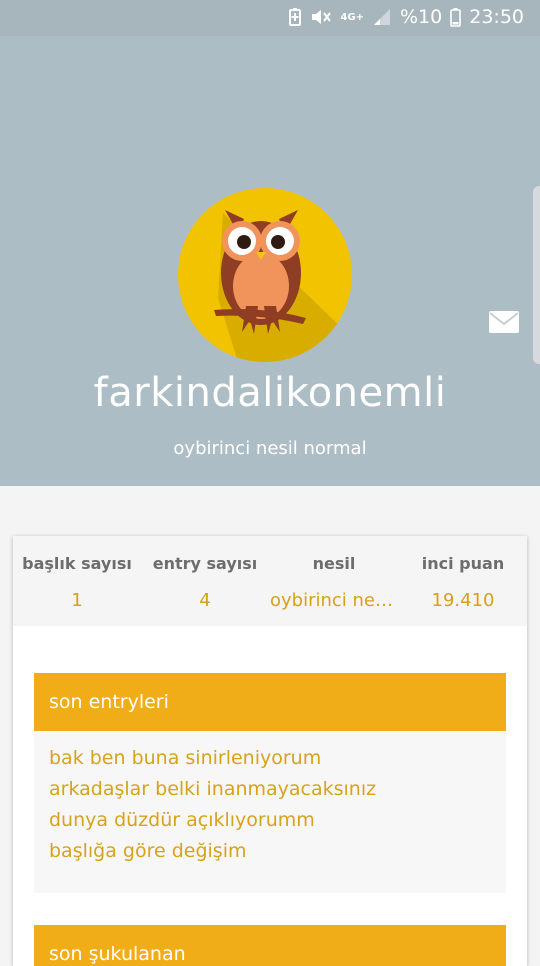 The height and width of the screenshot is (966, 540). Describe the element at coordinates (270, 18) in the screenshot. I see `status-bar: 4G+ %10 23:50` at that location.